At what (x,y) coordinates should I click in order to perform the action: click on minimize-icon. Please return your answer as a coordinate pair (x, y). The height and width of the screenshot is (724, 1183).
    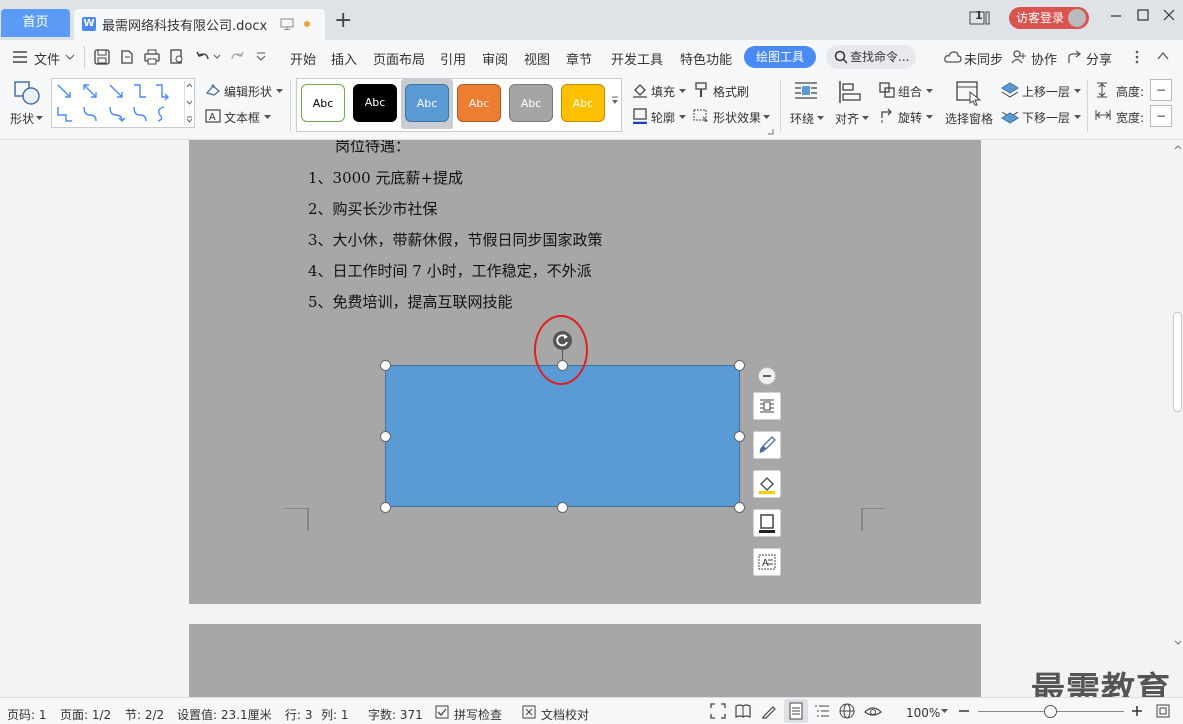
    Looking at the image, I should click on (1116, 15).